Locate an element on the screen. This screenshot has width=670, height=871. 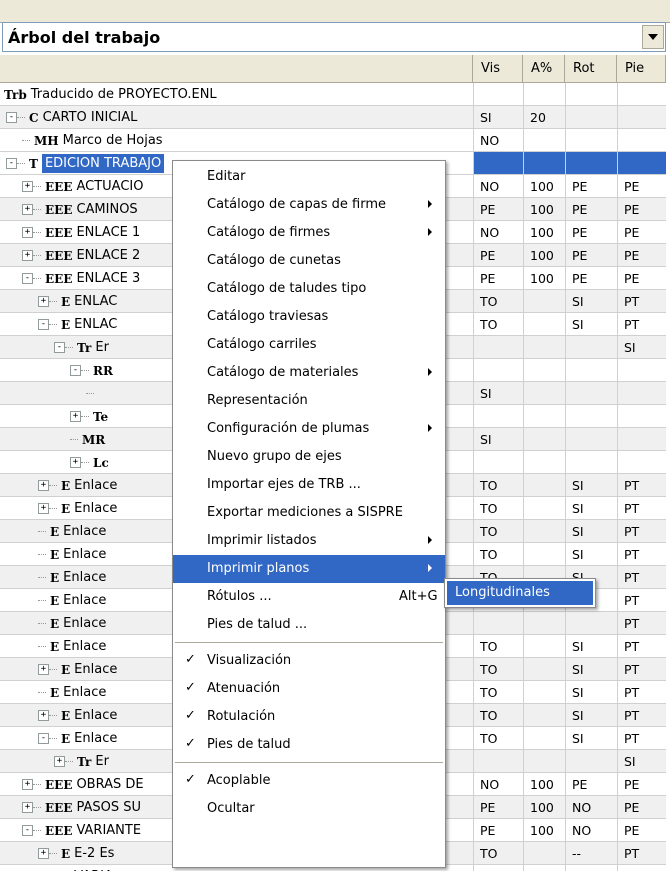
dropdown-arrow-button is located at coordinates (653, 37).